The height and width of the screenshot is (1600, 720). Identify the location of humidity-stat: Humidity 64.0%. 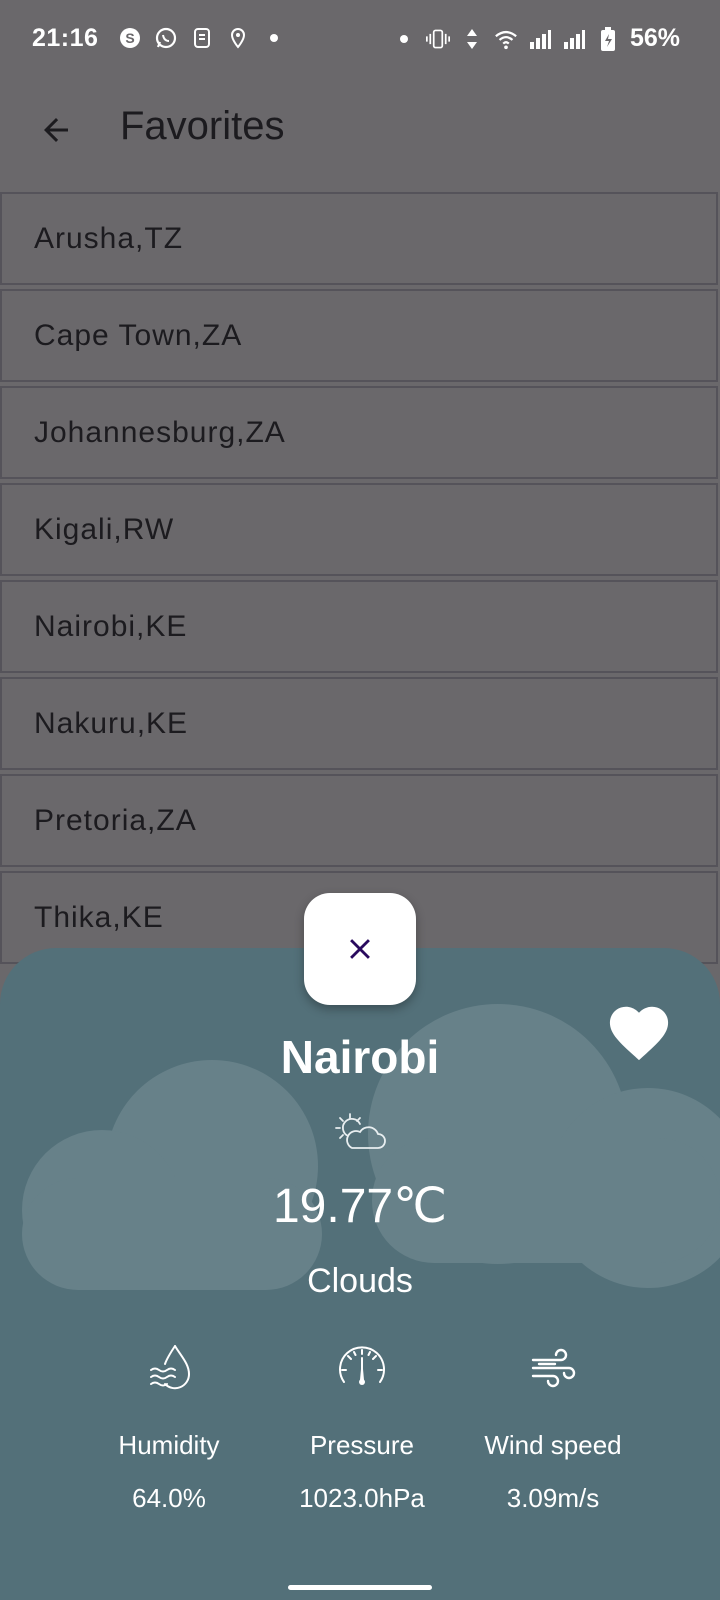
(169, 1427).